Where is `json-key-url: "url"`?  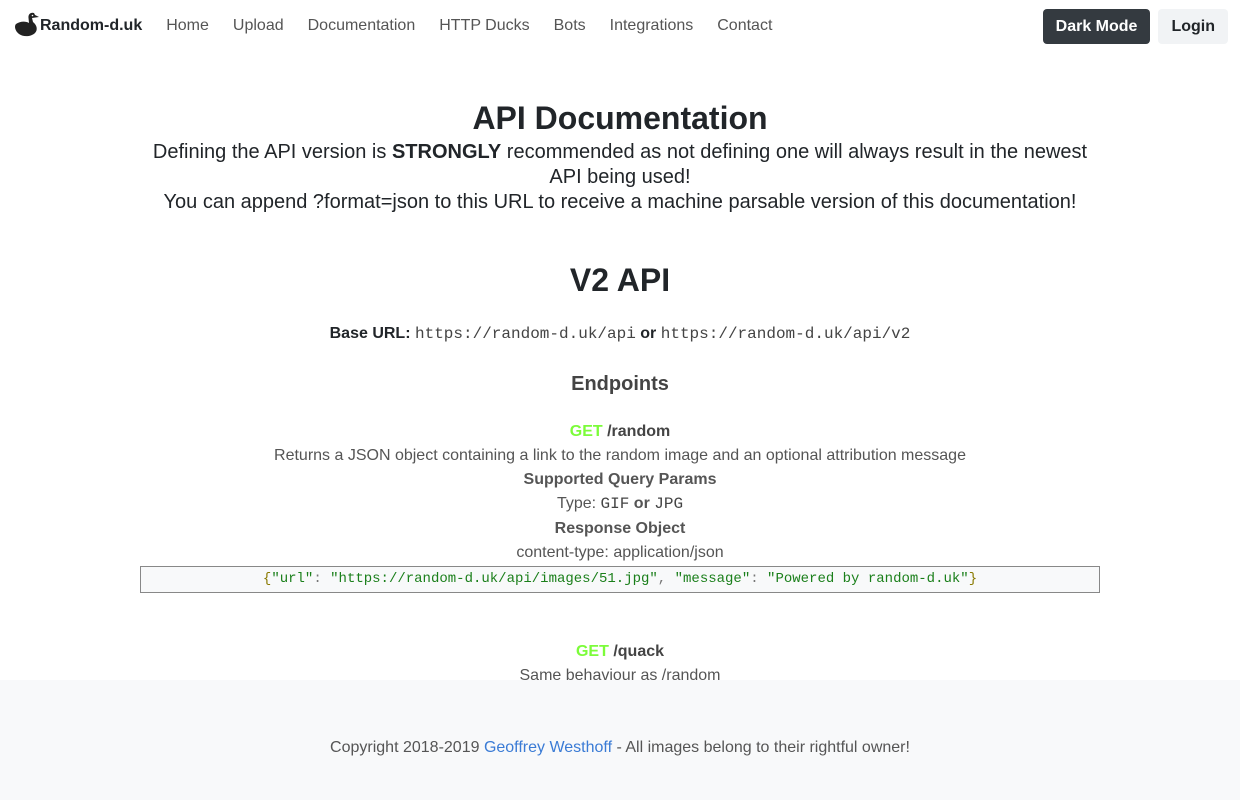 json-key-url: "url" is located at coordinates (292, 579).